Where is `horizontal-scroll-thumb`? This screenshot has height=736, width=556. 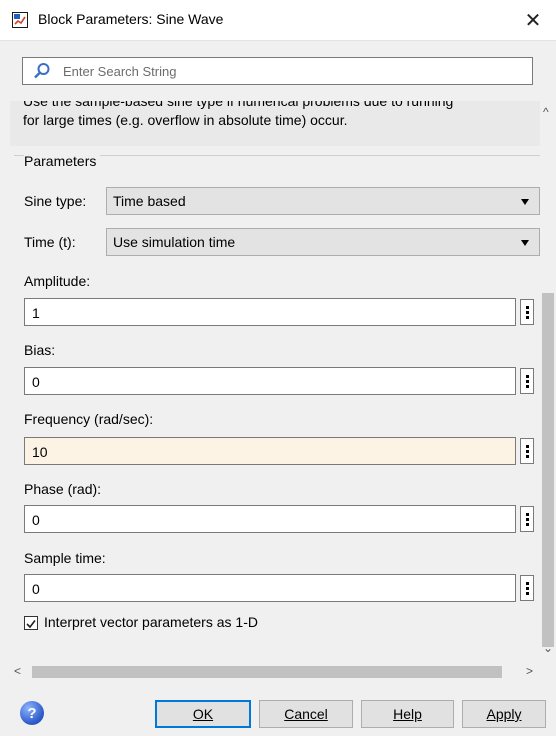 horizontal-scroll-thumb is located at coordinates (267, 672).